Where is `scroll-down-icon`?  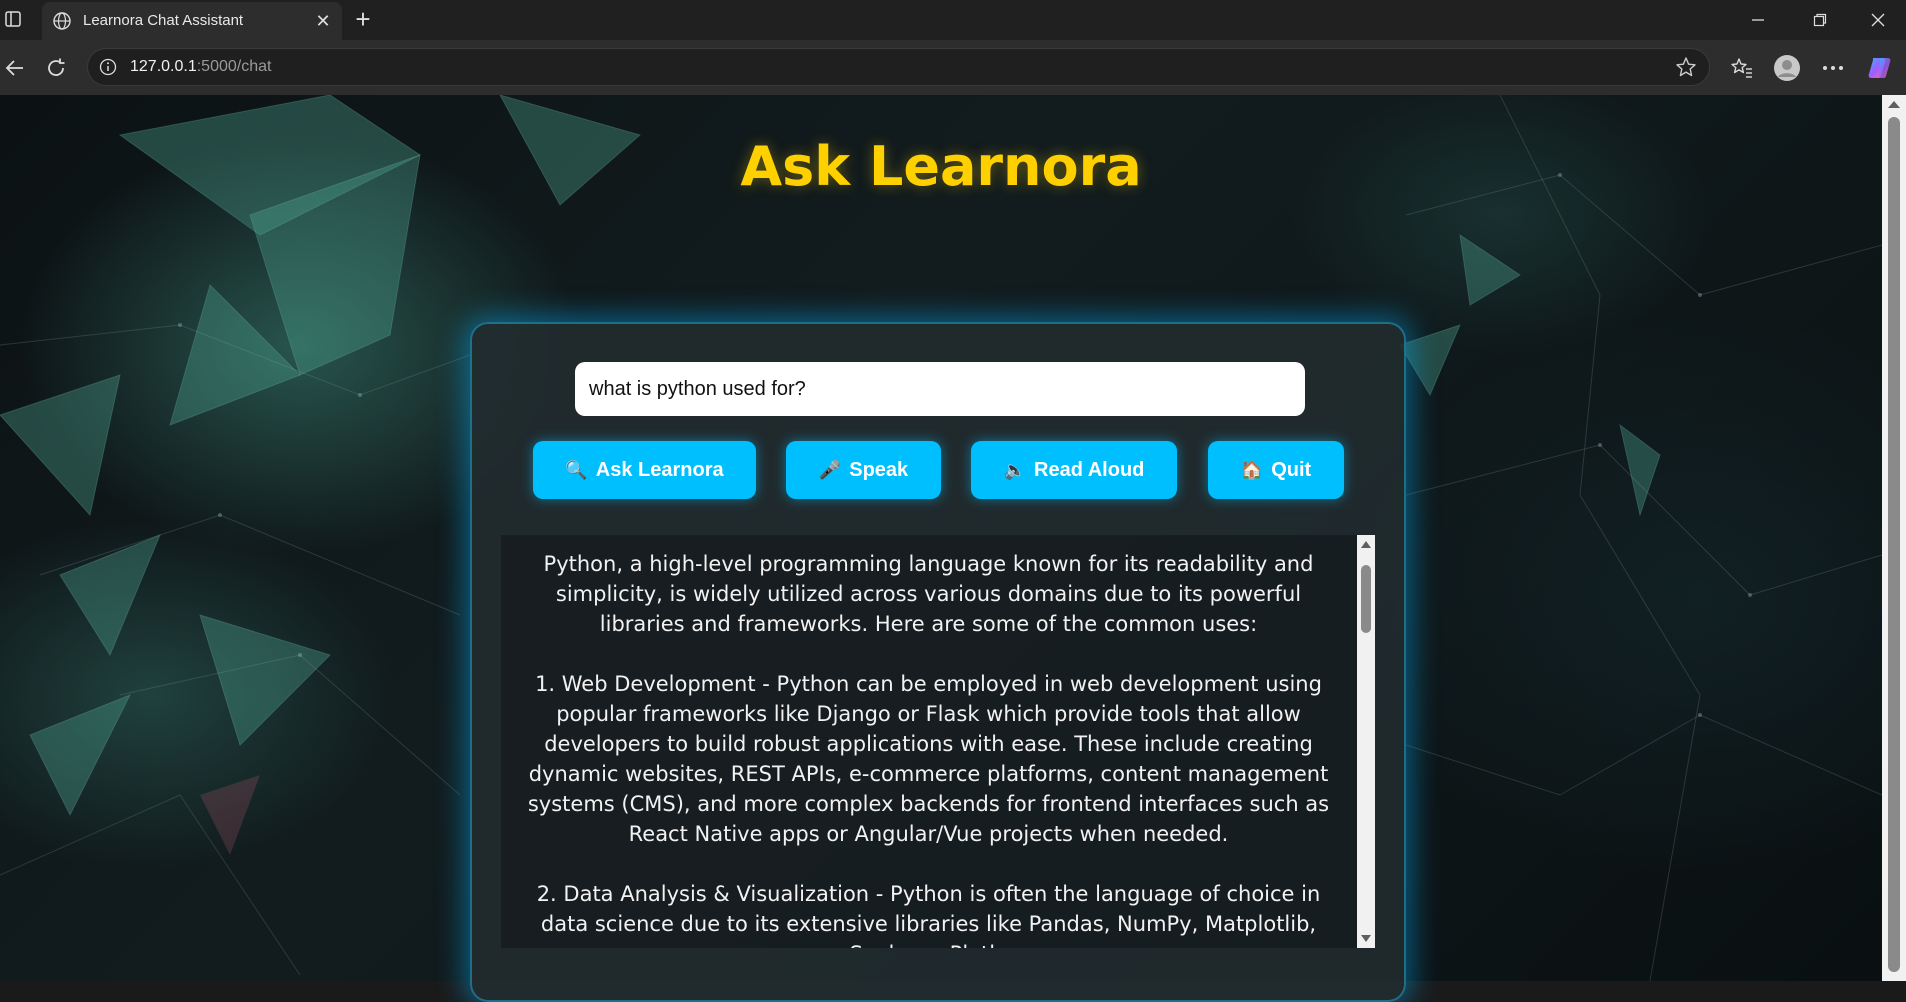
scroll-down-icon is located at coordinates (1366, 938).